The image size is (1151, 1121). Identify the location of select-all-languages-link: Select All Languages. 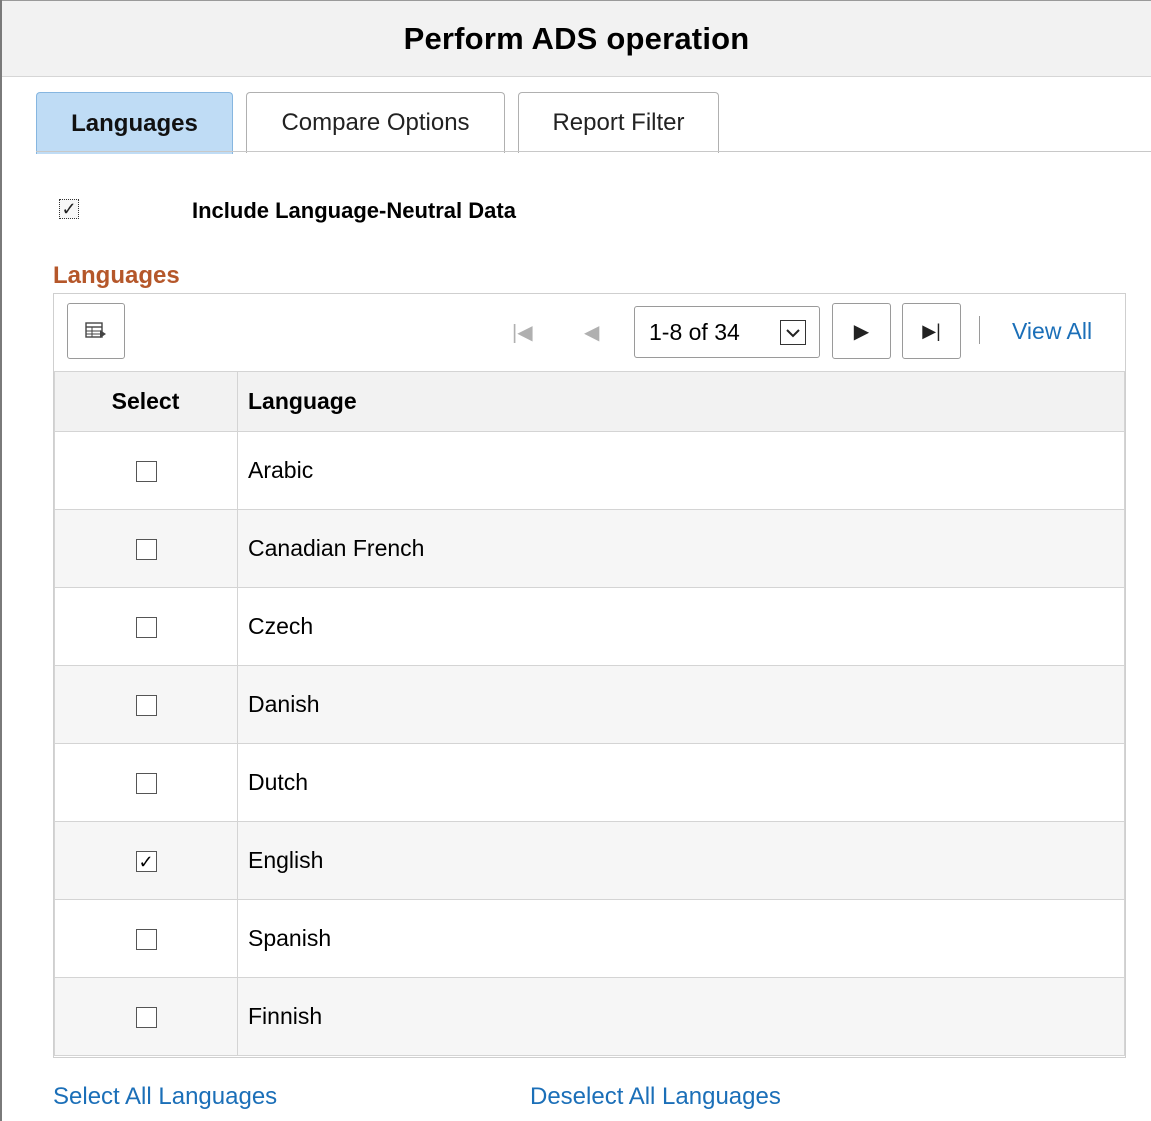
(165, 1097).